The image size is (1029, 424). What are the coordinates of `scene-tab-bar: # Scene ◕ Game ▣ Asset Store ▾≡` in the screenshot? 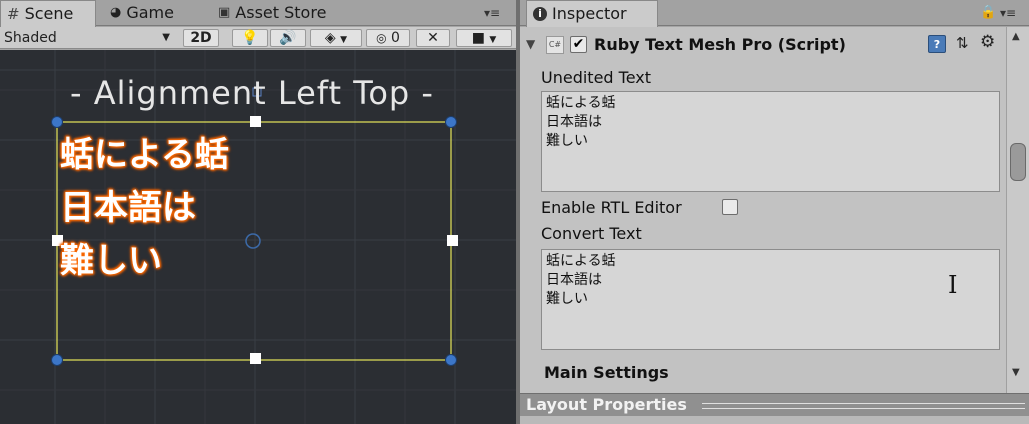 It's located at (258, 13).